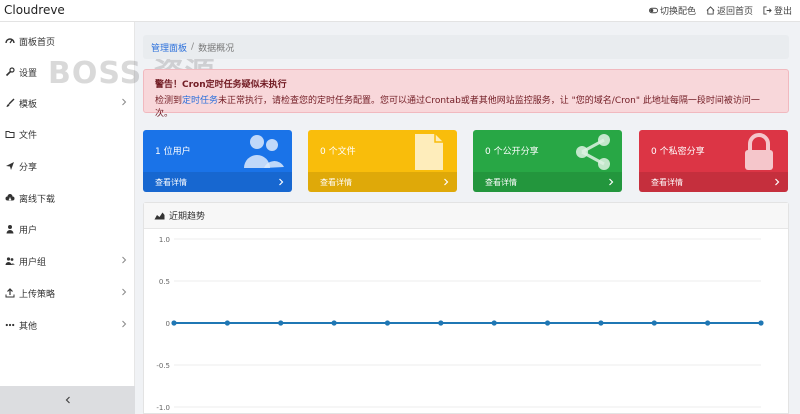 This screenshot has height=414, width=800. I want to click on cloud-download-icon, so click(10, 197).